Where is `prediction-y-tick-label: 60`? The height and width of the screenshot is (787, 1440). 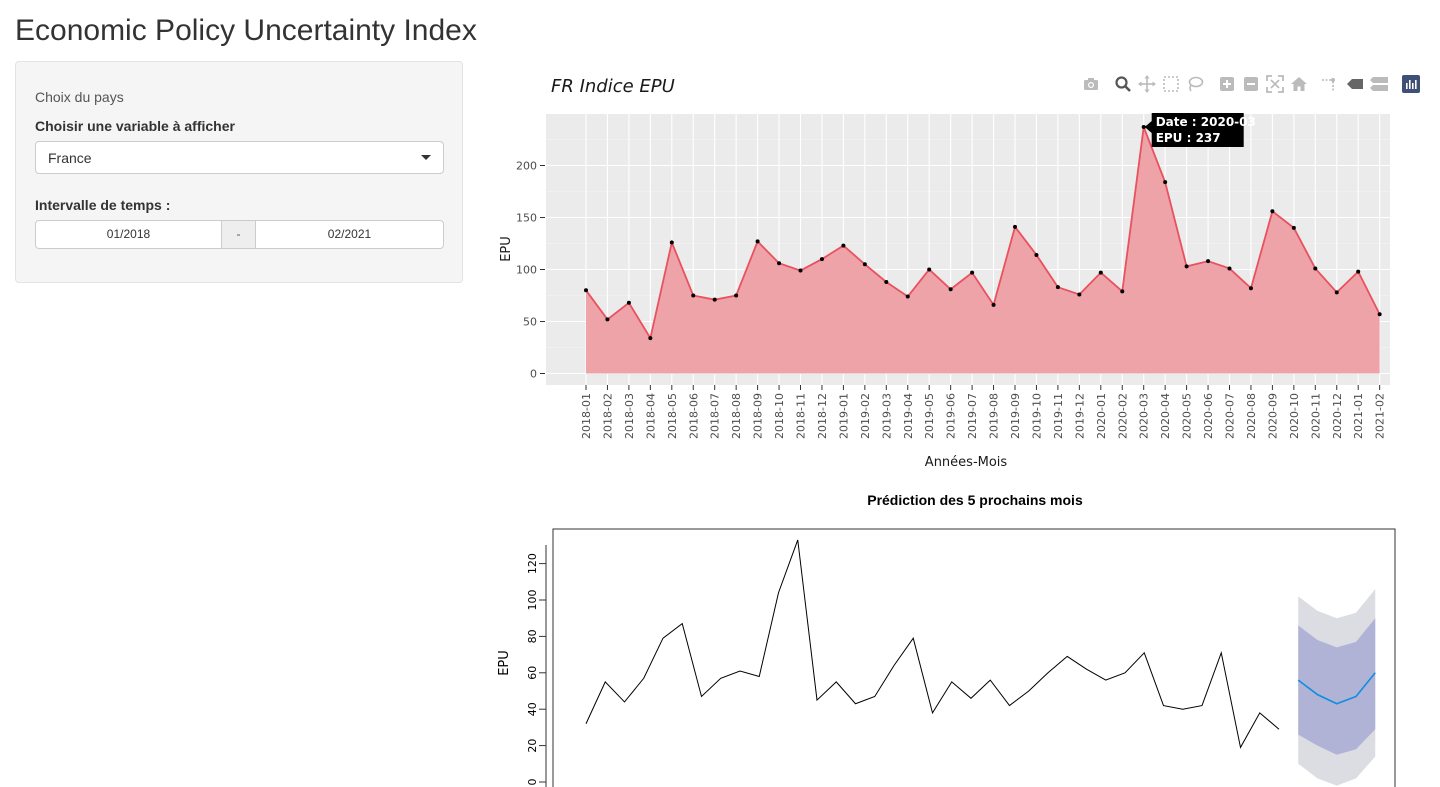
prediction-y-tick-label: 60 is located at coordinates (532, 673).